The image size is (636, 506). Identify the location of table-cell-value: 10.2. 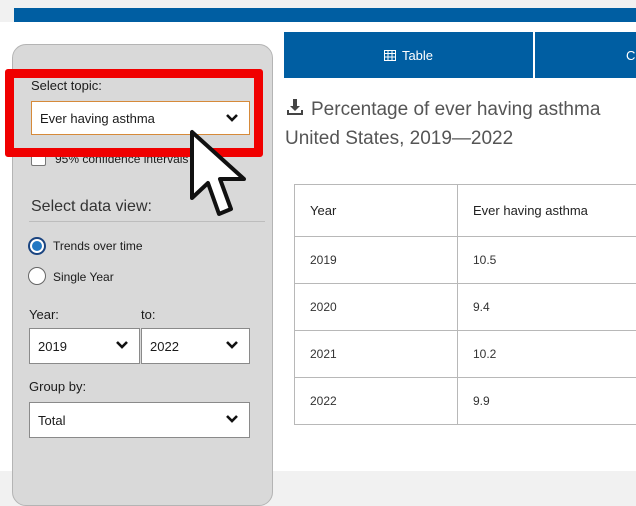
(547, 354).